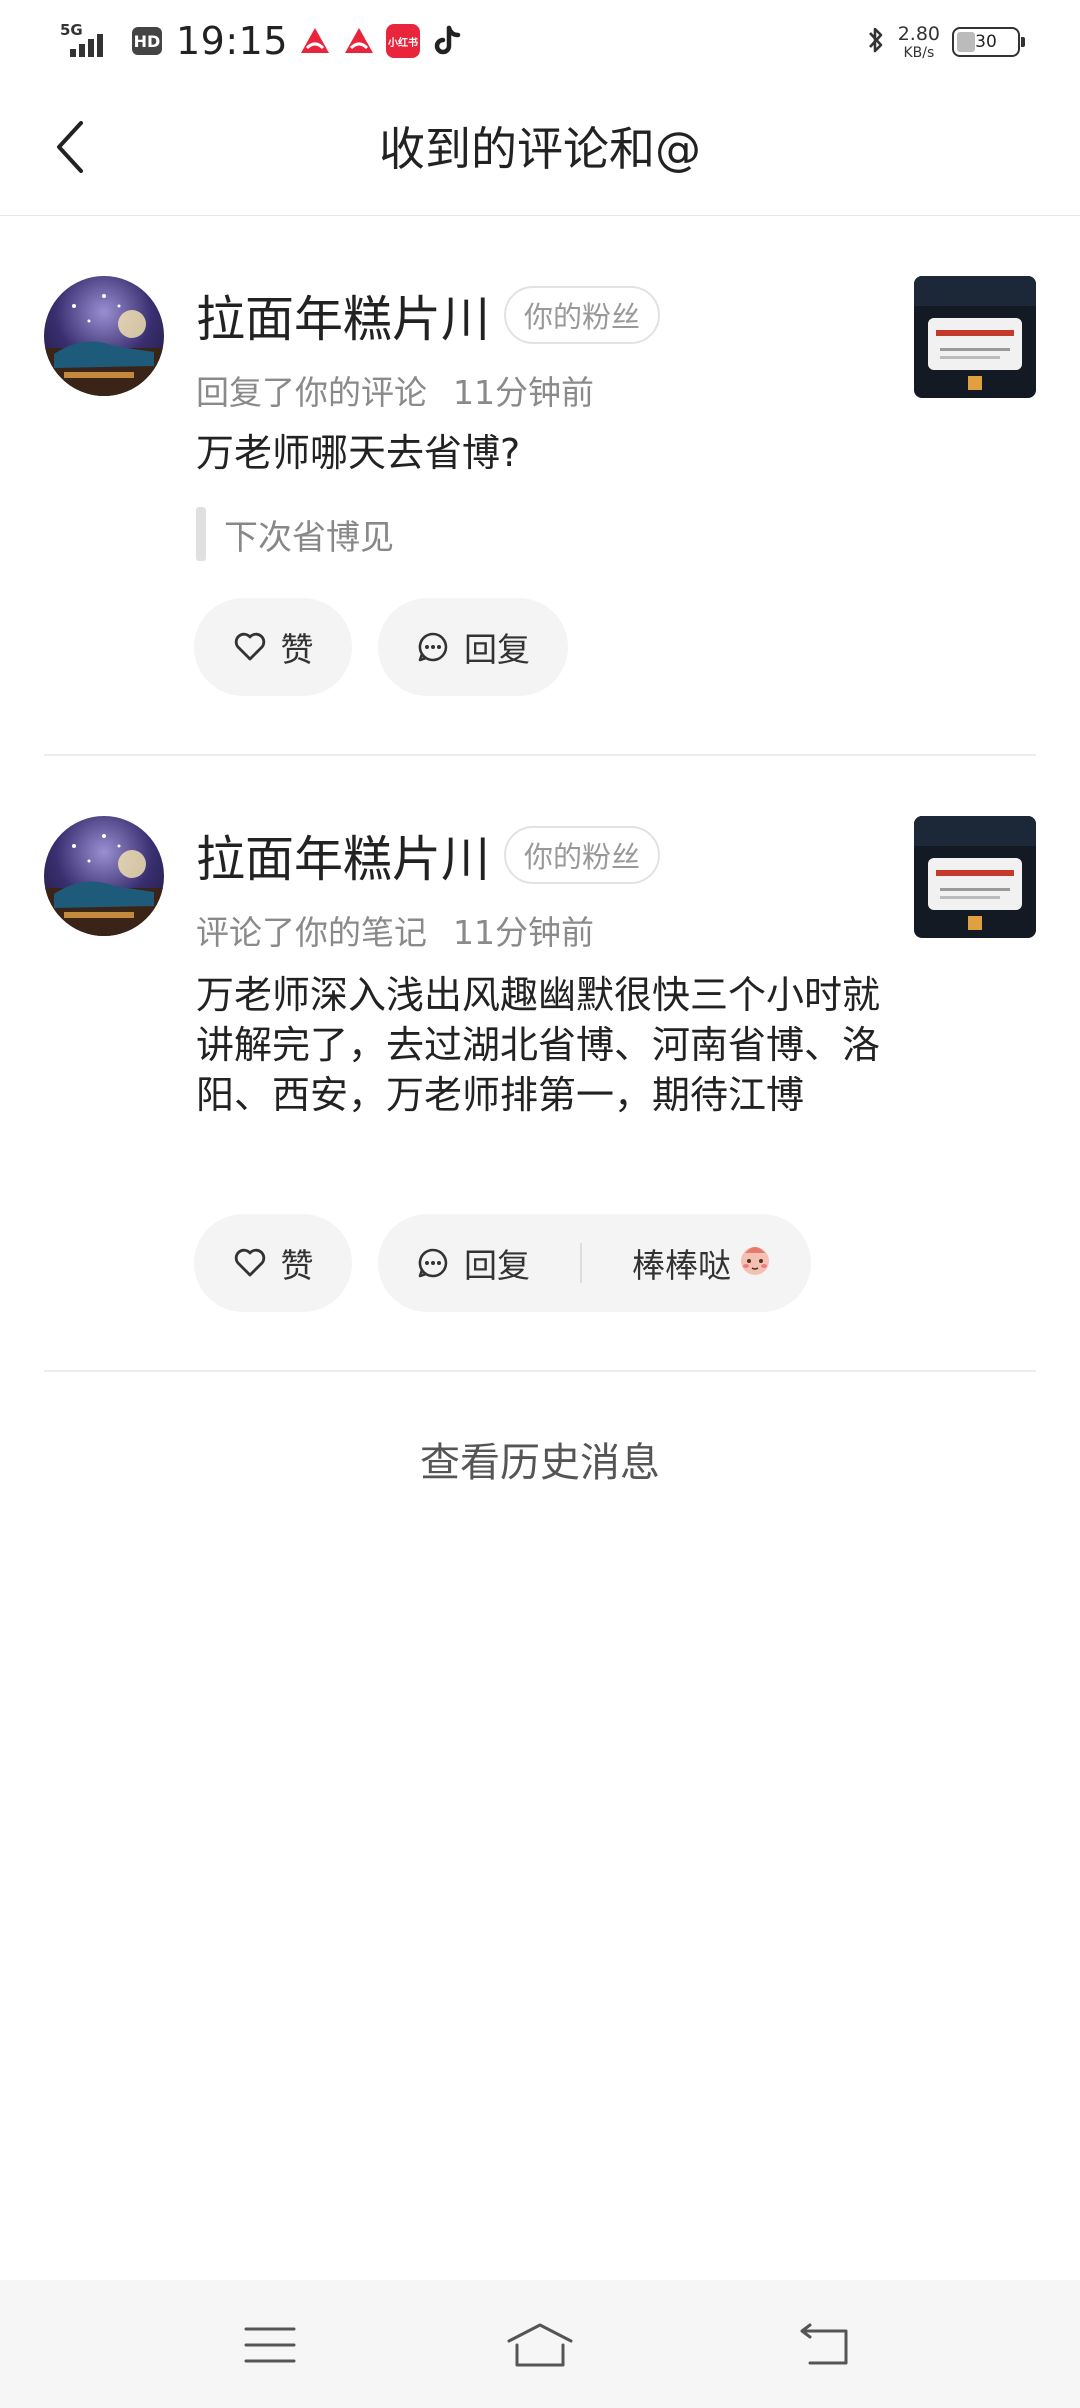 The width and height of the screenshot is (1080, 2408). I want to click on tiktok-icon, so click(447, 41).